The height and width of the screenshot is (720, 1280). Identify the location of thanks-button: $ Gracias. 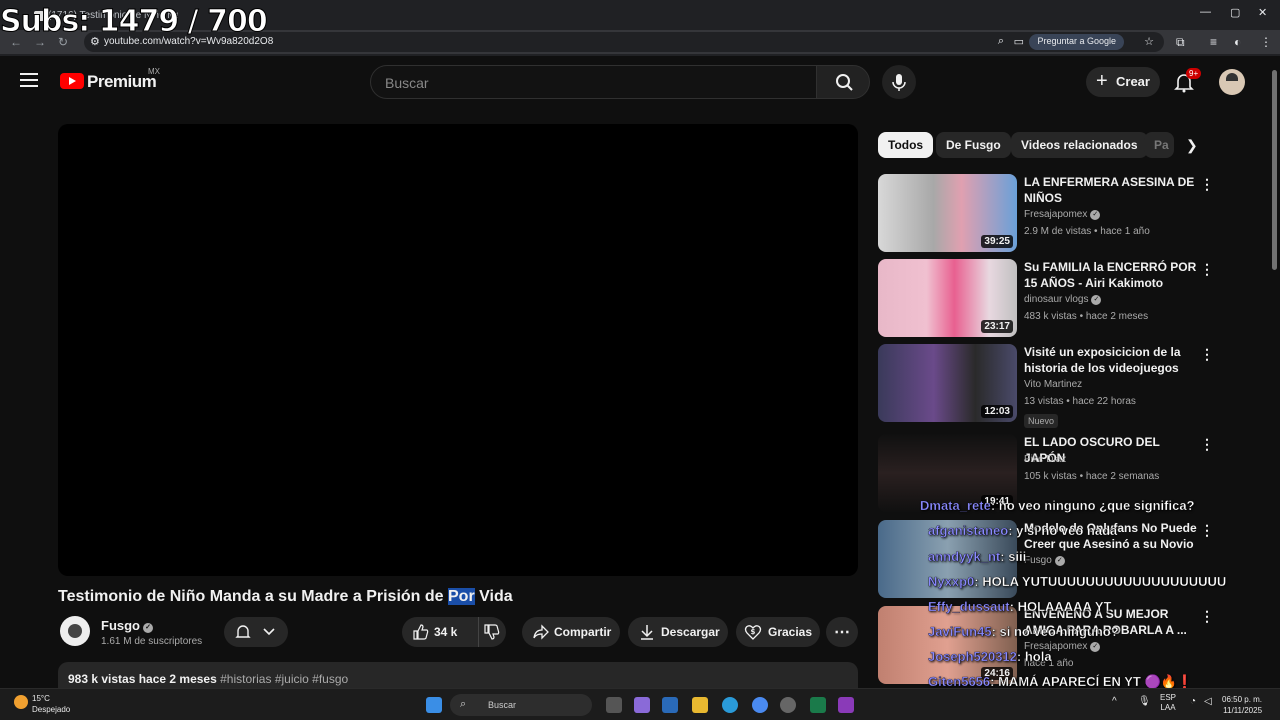
(778, 632).